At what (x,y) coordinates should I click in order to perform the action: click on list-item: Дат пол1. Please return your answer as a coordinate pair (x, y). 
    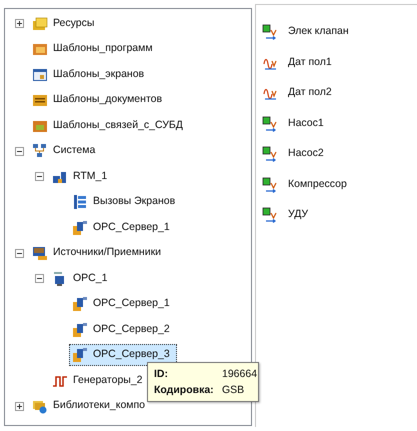
    Looking at the image, I should click on (339, 63).